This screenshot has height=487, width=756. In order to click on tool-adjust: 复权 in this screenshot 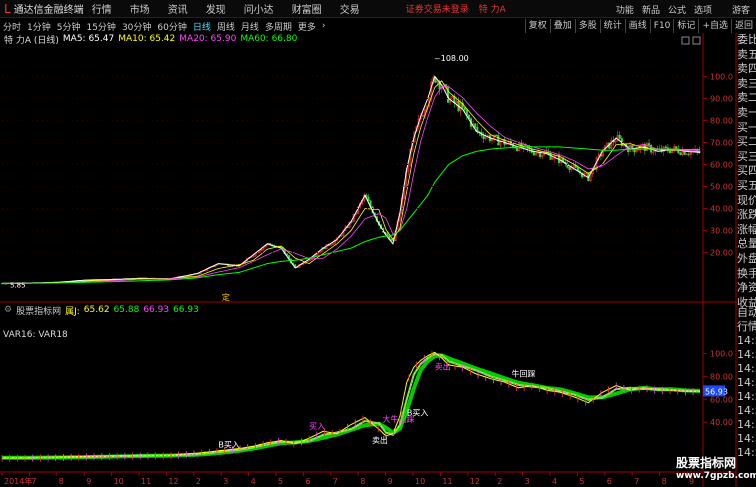, I will do `click(537, 26)`.